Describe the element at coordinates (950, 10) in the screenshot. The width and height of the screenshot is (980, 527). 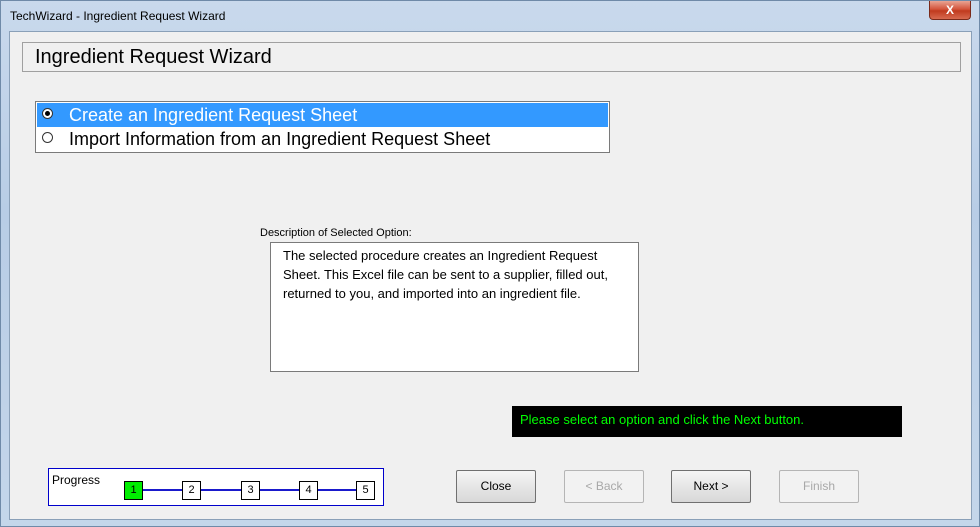
I see `window-close-button: X` at that location.